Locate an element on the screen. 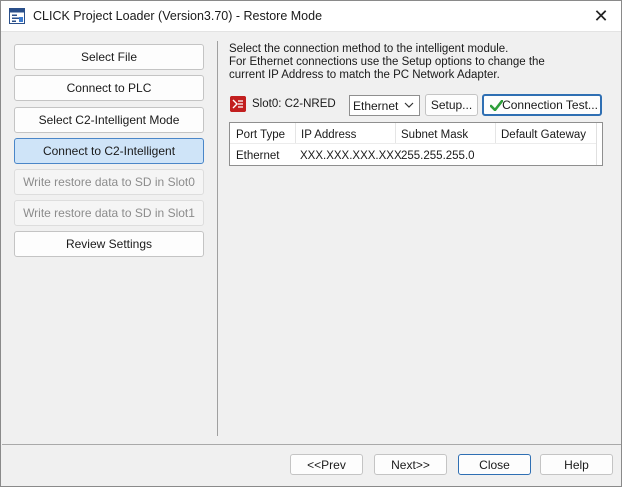 Image resolution: width=622 pixels, height=487 pixels. column-header-subnet-mask: Subnet Mask is located at coordinates (435, 135).